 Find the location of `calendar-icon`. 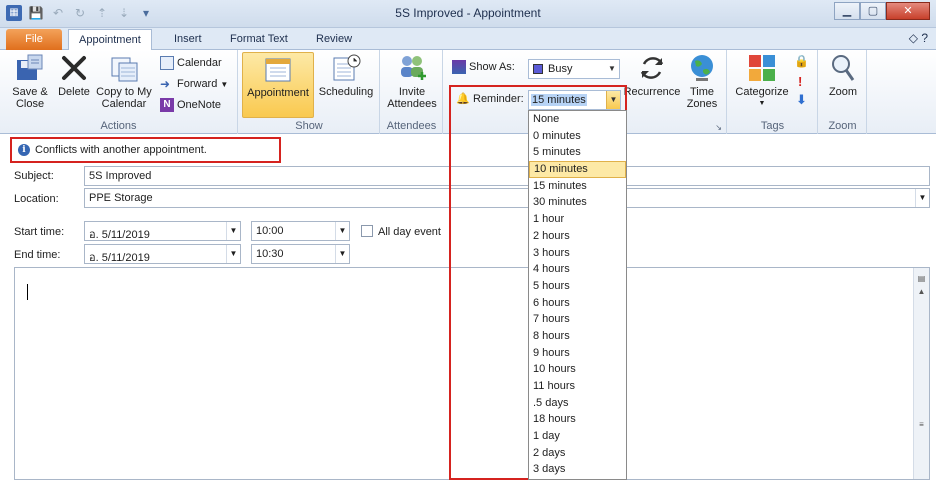

calendar-icon is located at coordinates (167, 63).